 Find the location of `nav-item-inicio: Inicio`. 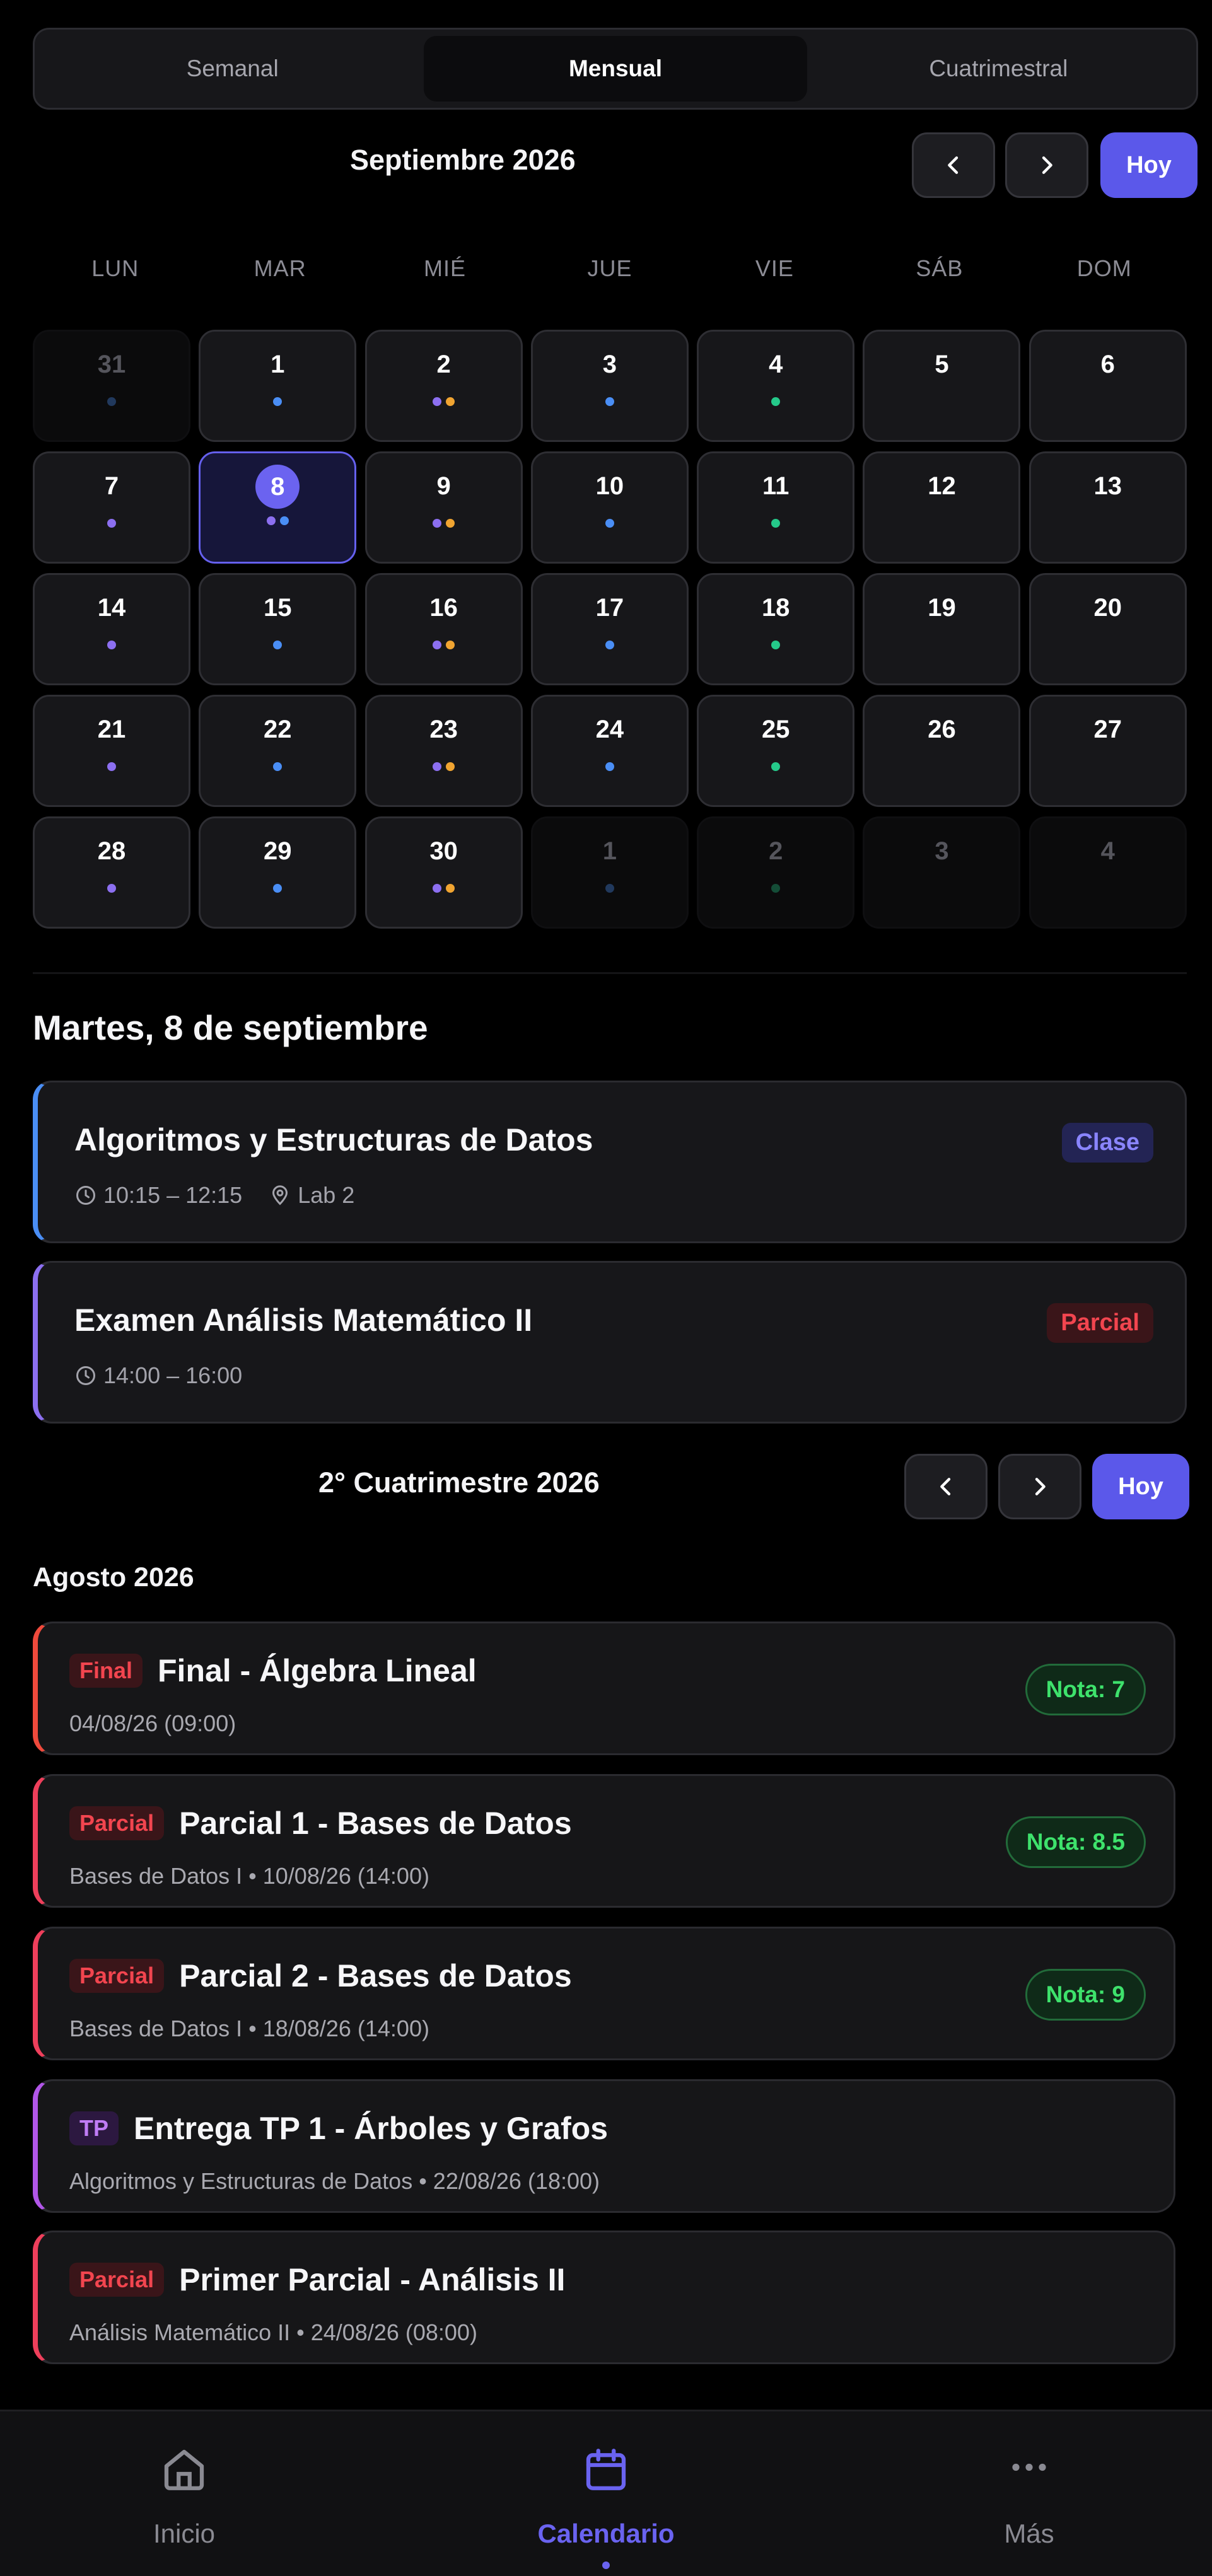

nav-item-inicio: Inicio is located at coordinates (184, 2494).